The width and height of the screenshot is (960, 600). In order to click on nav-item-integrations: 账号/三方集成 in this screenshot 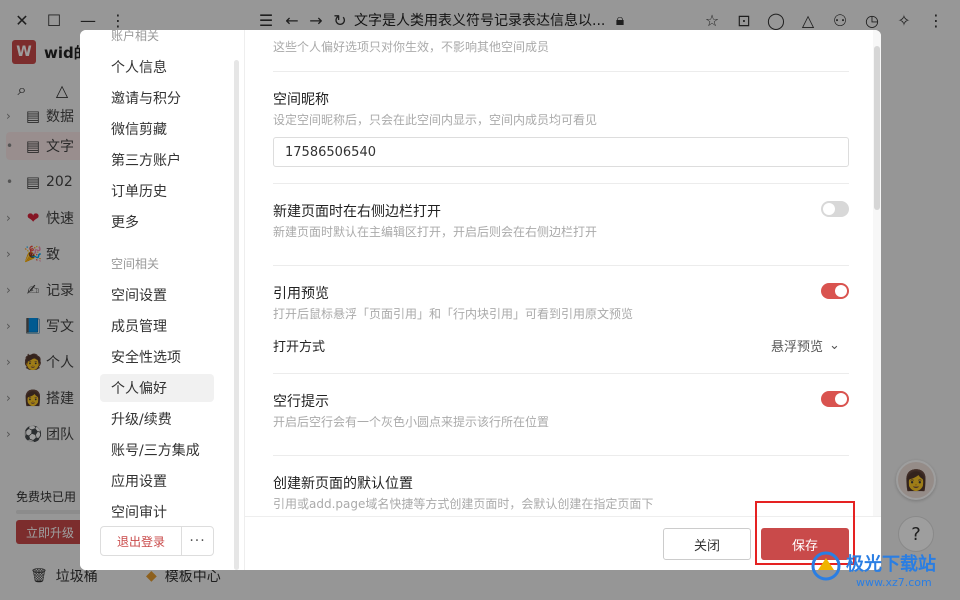, I will do `click(157, 450)`.